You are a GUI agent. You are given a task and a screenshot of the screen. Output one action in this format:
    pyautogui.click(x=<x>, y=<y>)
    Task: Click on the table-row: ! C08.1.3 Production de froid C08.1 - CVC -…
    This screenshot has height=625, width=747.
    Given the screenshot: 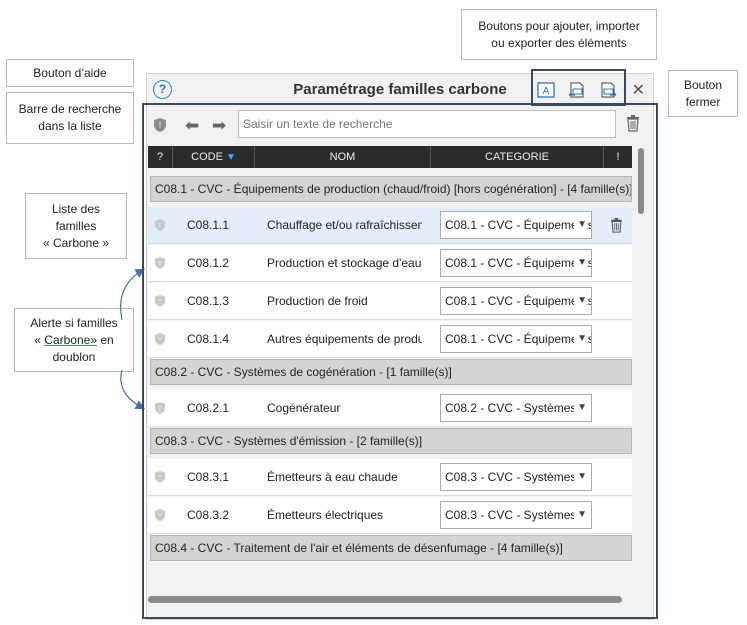 What is the action you would take?
    pyautogui.click(x=390, y=301)
    